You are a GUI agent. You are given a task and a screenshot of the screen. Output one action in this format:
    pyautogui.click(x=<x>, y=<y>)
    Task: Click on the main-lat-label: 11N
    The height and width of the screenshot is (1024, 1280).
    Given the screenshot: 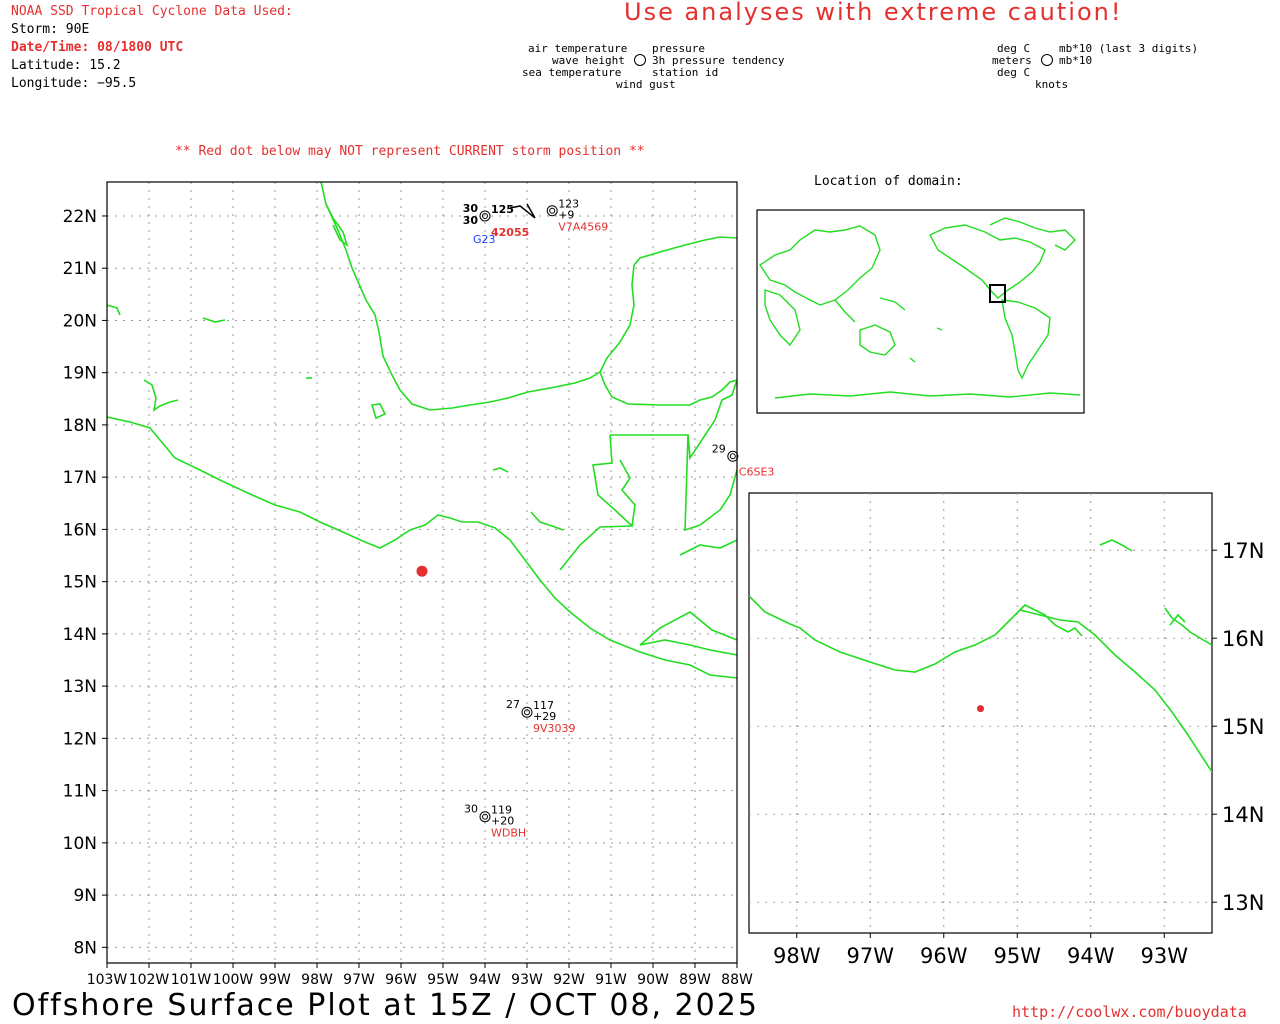 What is the action you would take?
    pyautogui.click(x=80, y=792)
    